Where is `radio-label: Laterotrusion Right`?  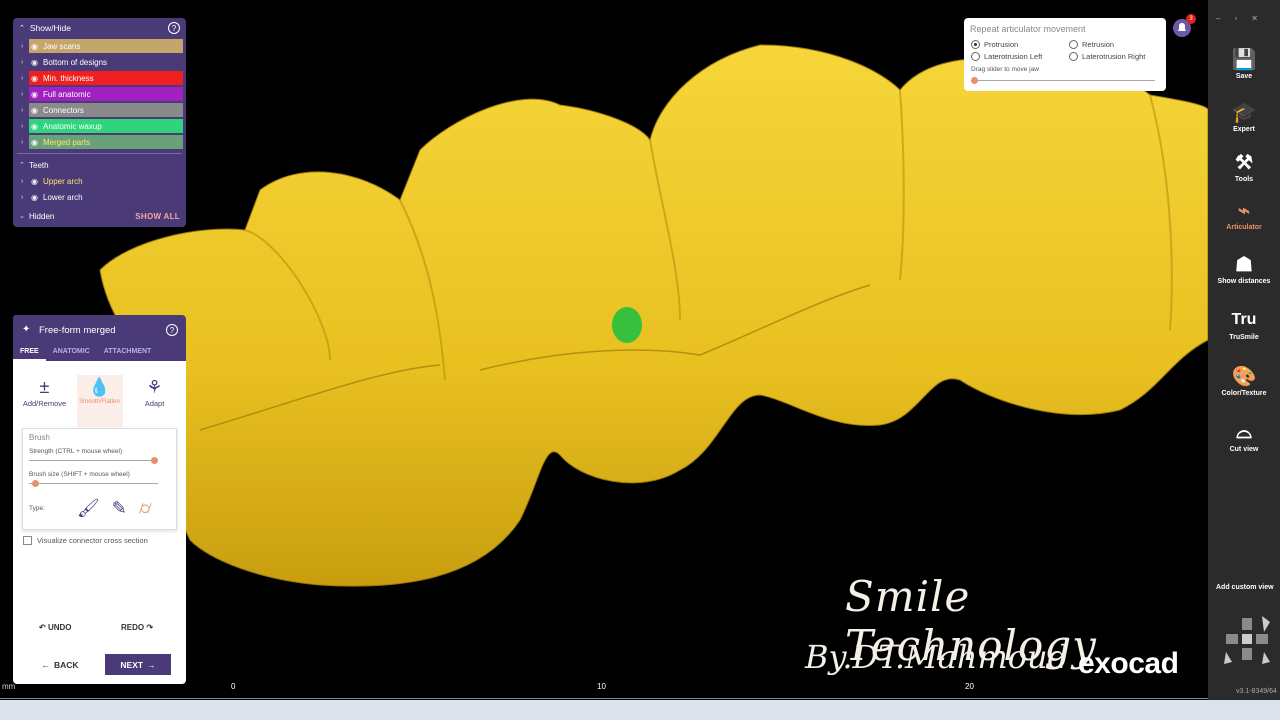
radio-label: Laterotrusion Right is located at coordinates (1114, 56).